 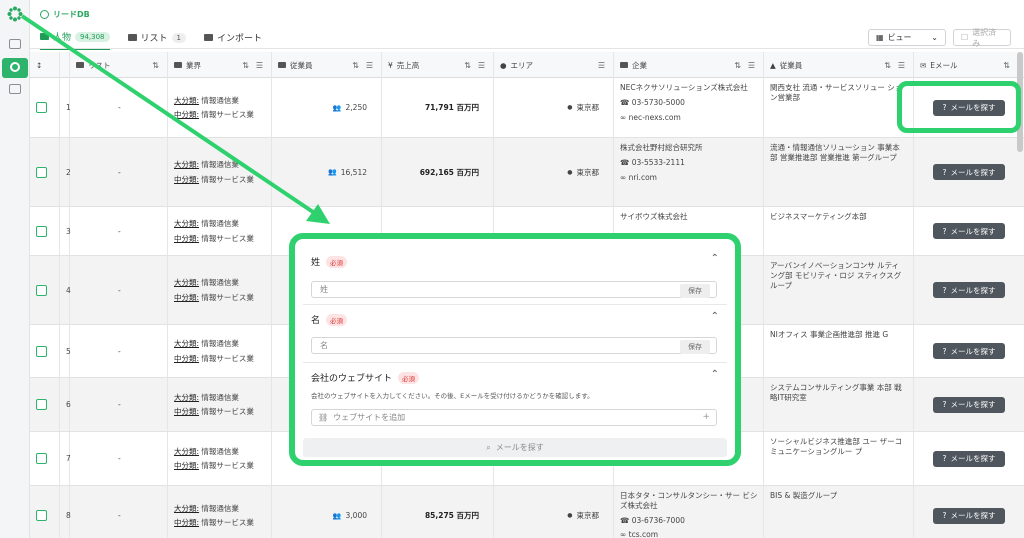 What do you see at coordinates (323, 417) in the screenshot?
I see `link-icon: ⛓` at bounding box center [323, 417].